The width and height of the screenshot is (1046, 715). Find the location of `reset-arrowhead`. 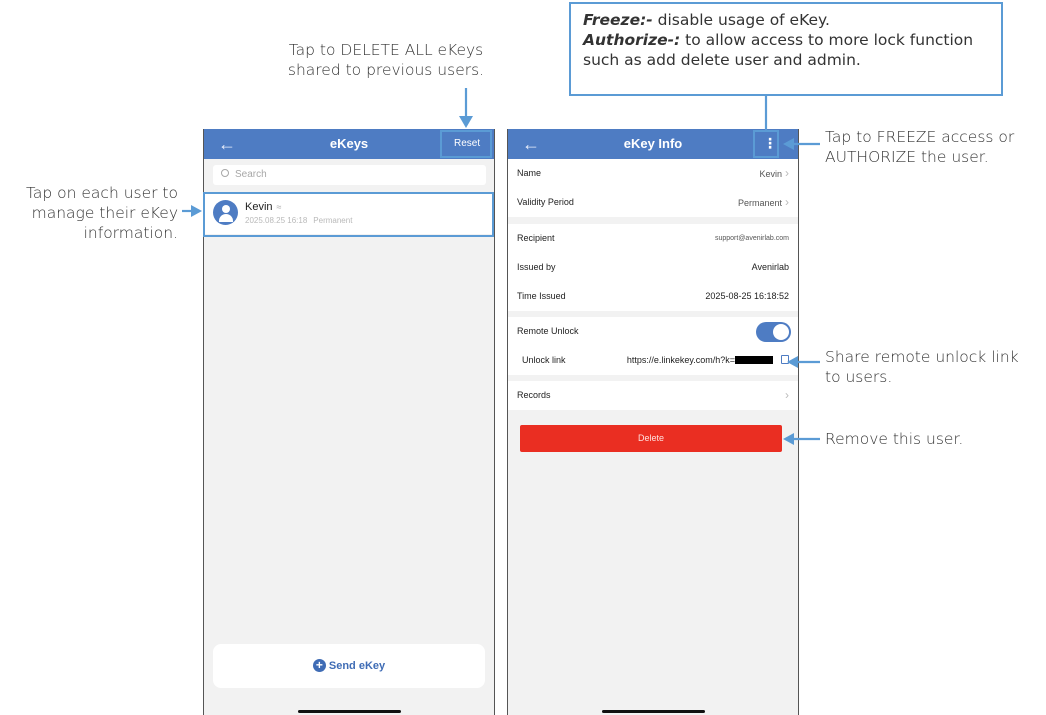

reset-arrowhead is located at coordinates (466, 122).